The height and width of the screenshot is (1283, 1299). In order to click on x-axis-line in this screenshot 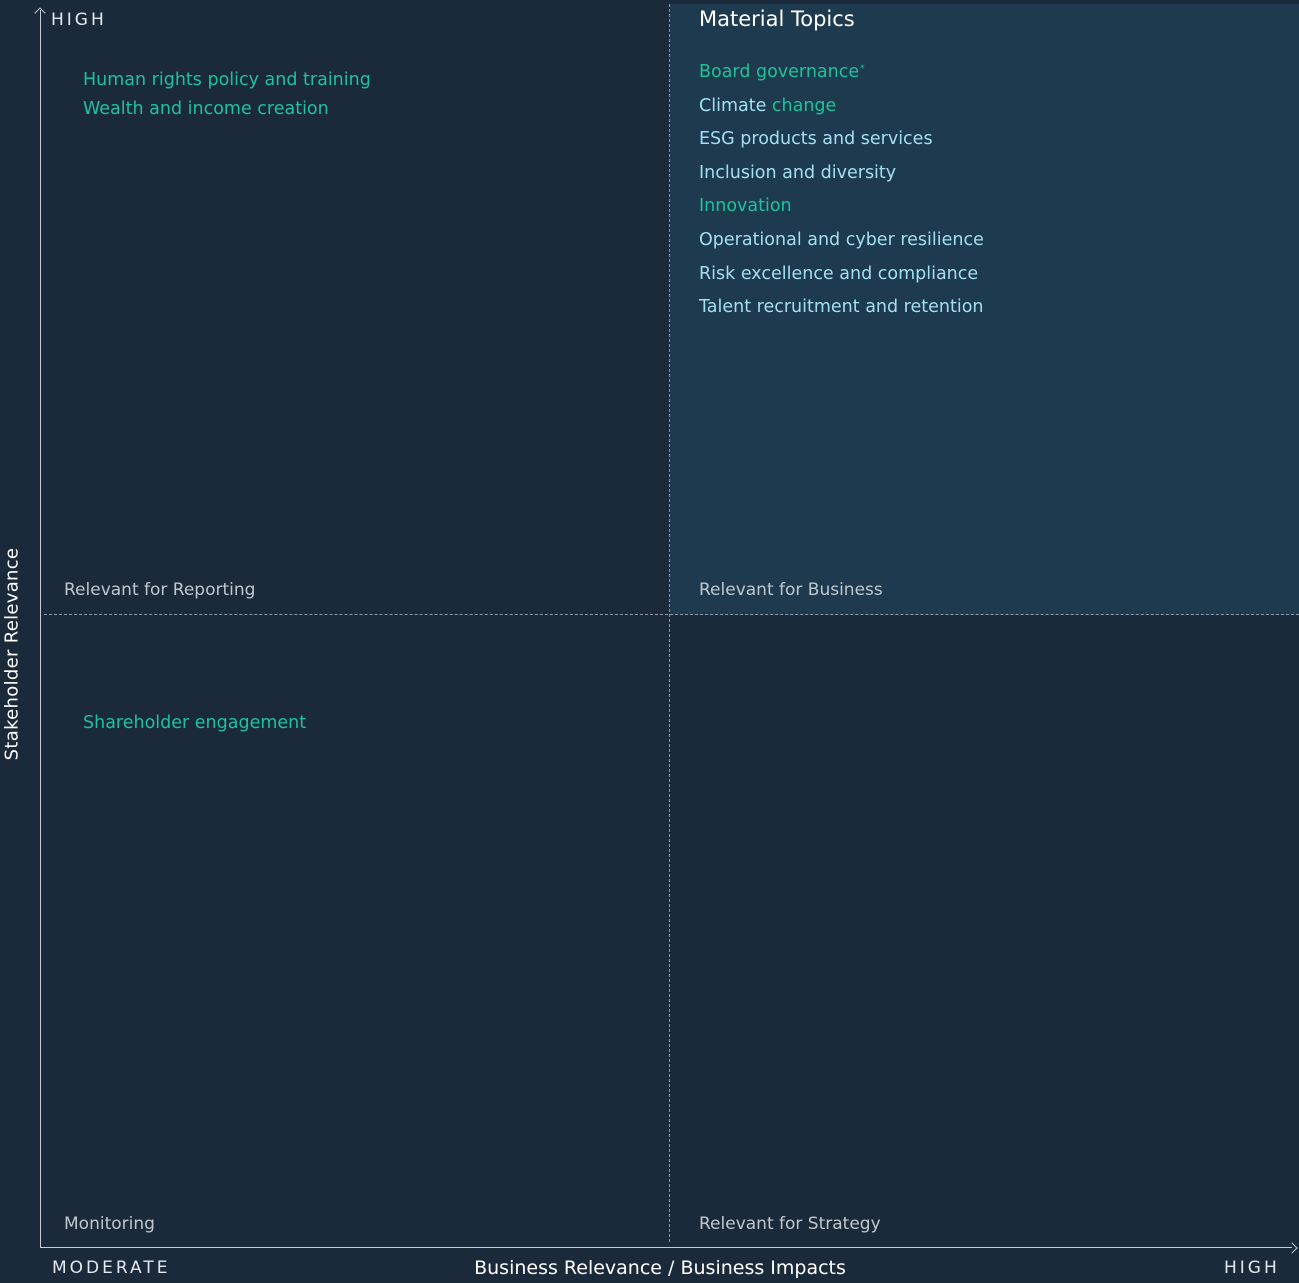, I will do `click(666, 1247)`.